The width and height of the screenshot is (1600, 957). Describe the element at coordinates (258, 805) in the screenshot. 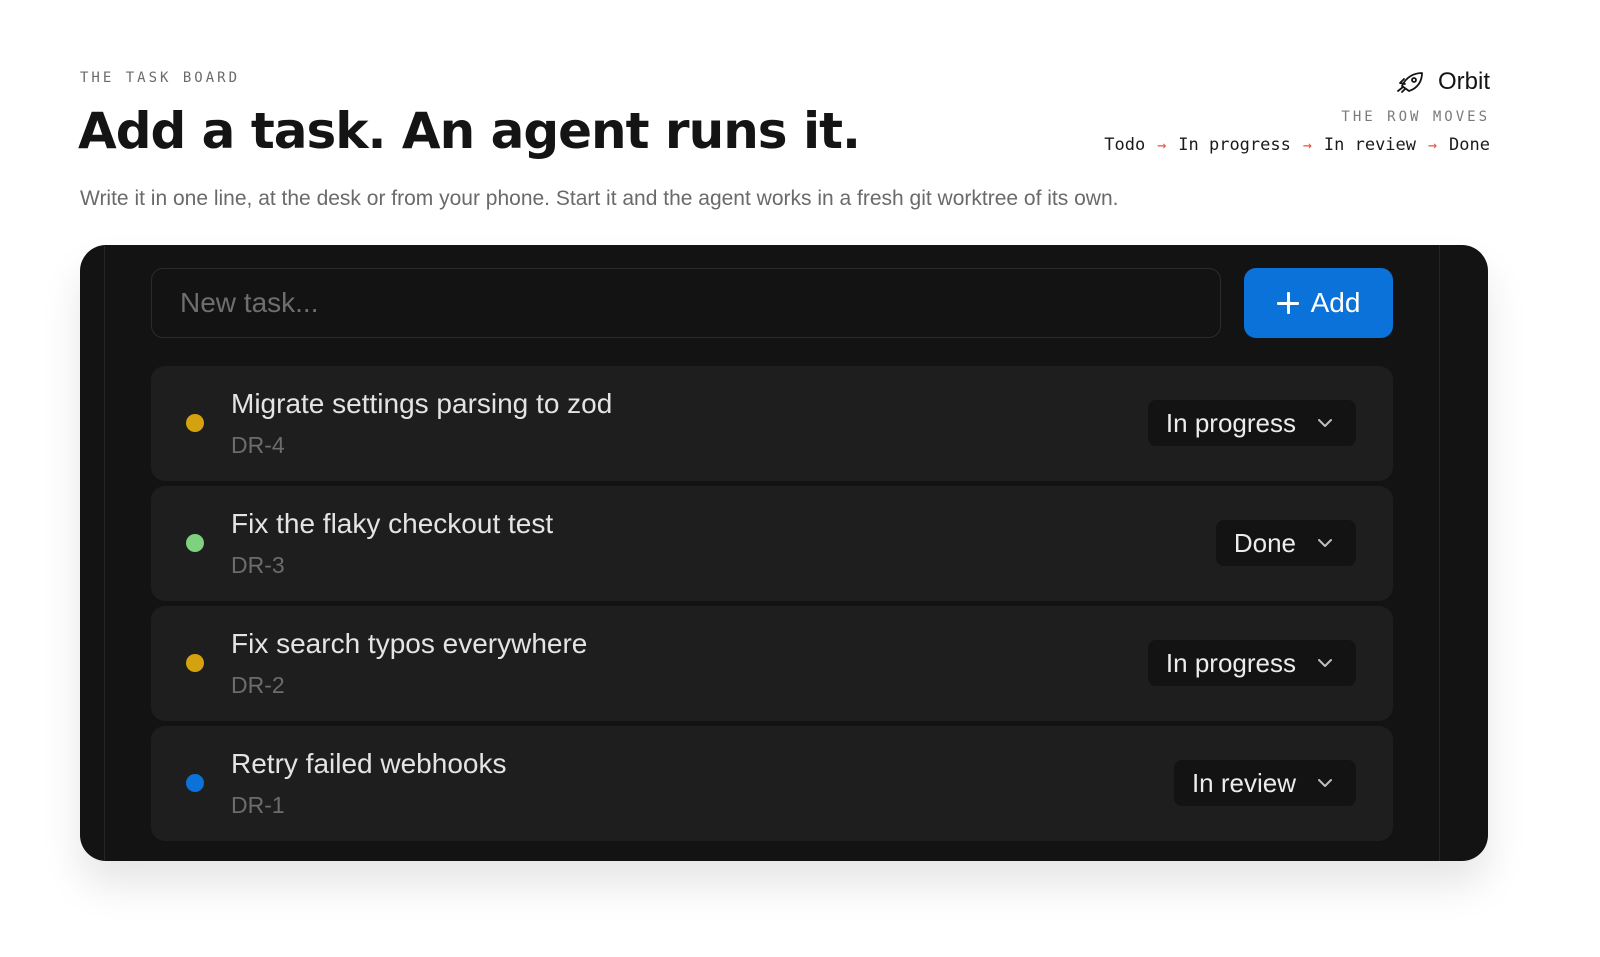

I see `task-id: DR-1` at that location.